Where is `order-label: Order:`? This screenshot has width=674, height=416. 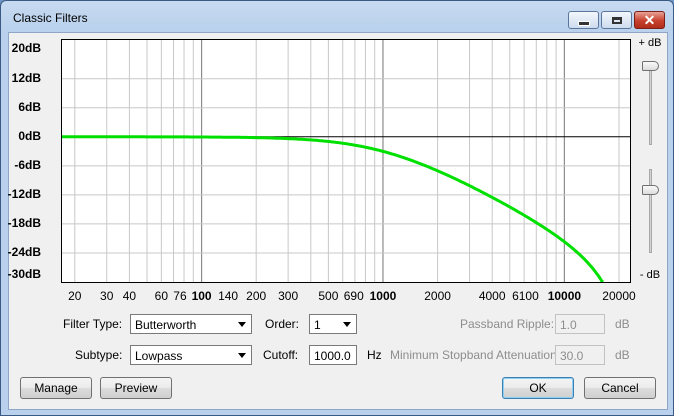 order-label: Order: is located at coordinates (282, 324).